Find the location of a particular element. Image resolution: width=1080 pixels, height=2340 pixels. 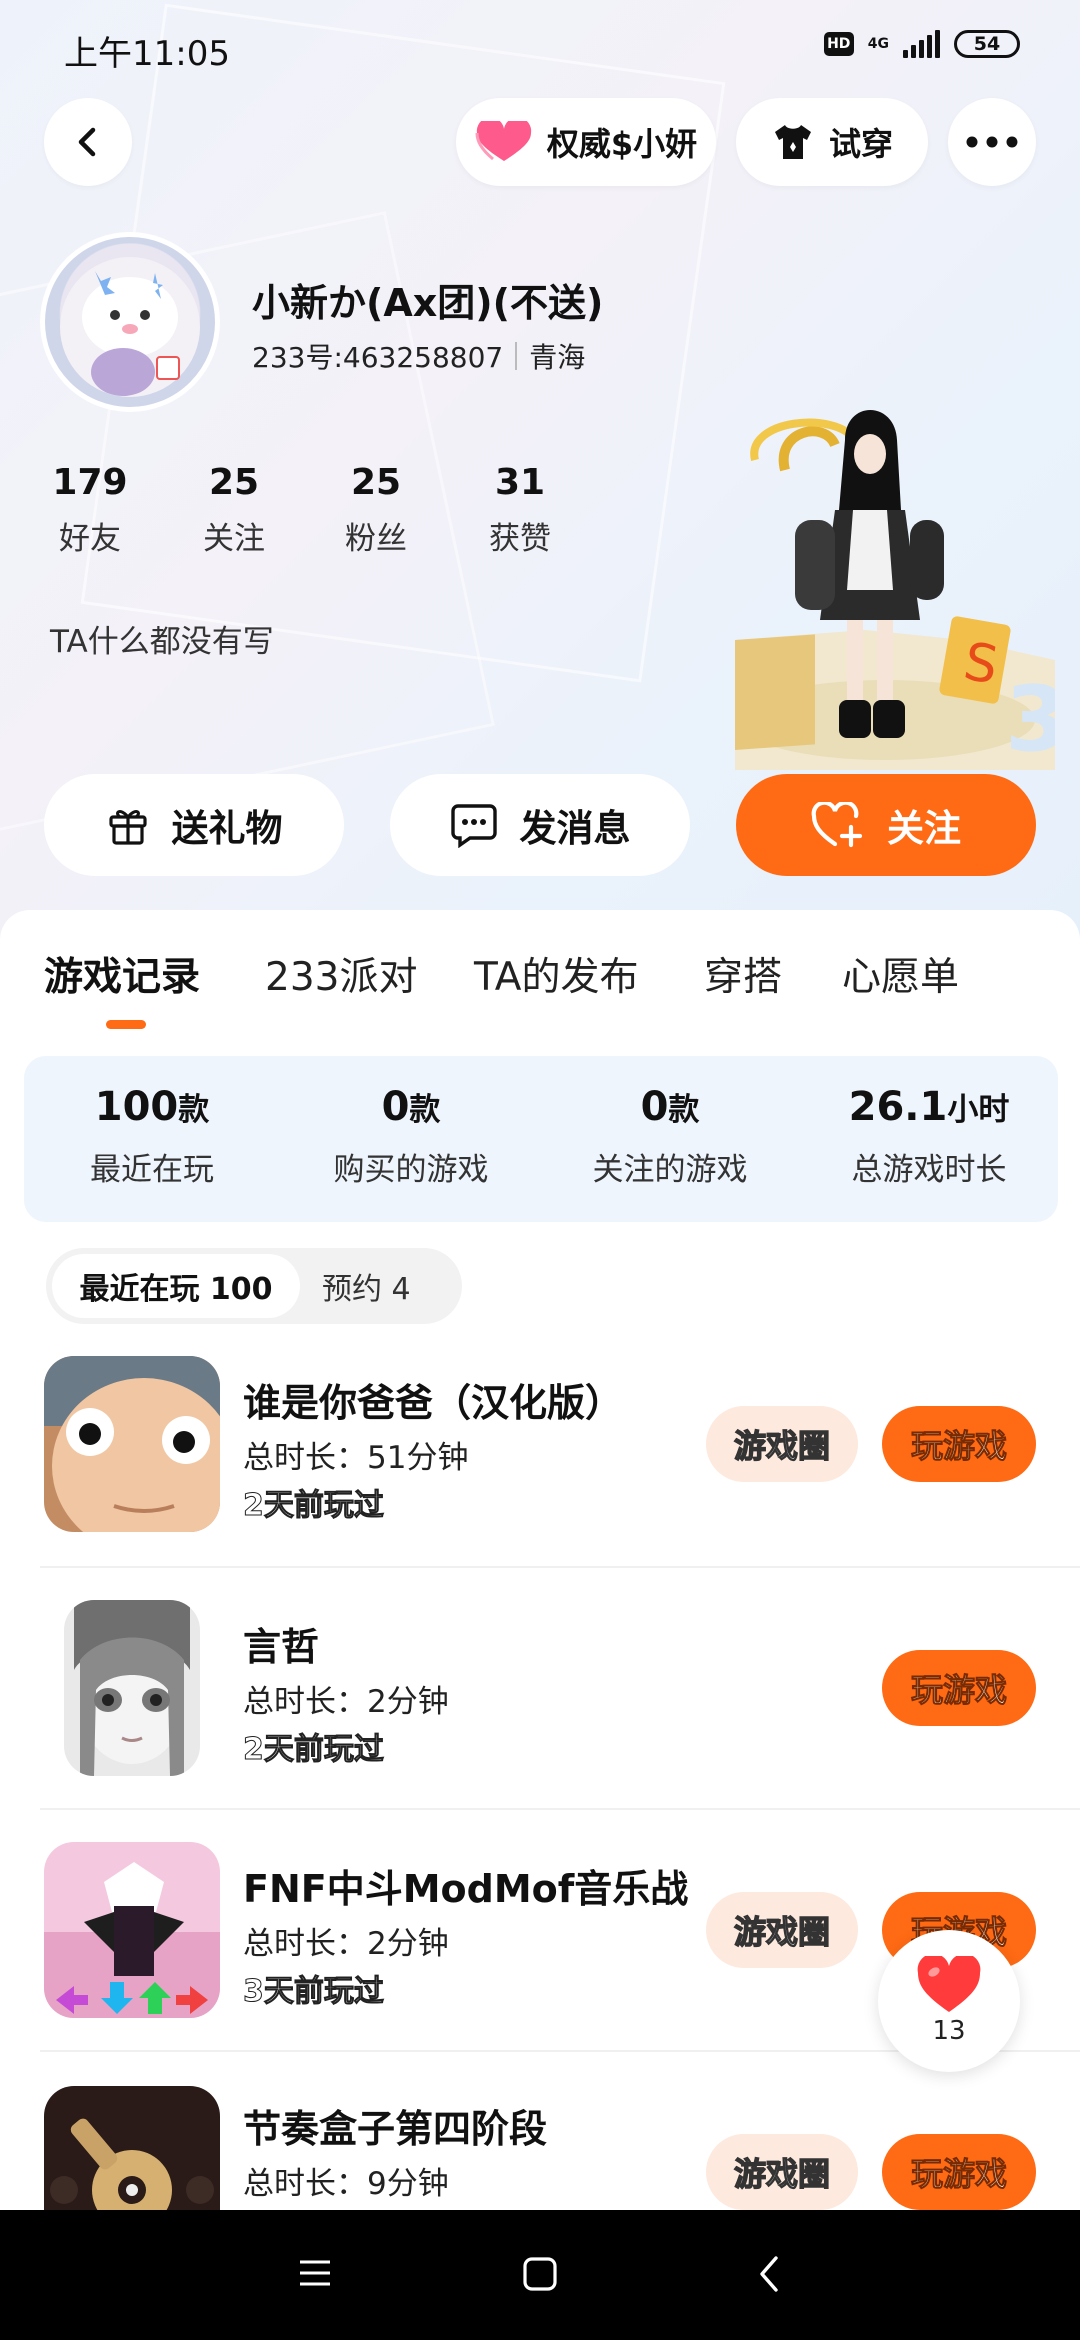

stat-value: 179 is located at coordinates (90, 482).